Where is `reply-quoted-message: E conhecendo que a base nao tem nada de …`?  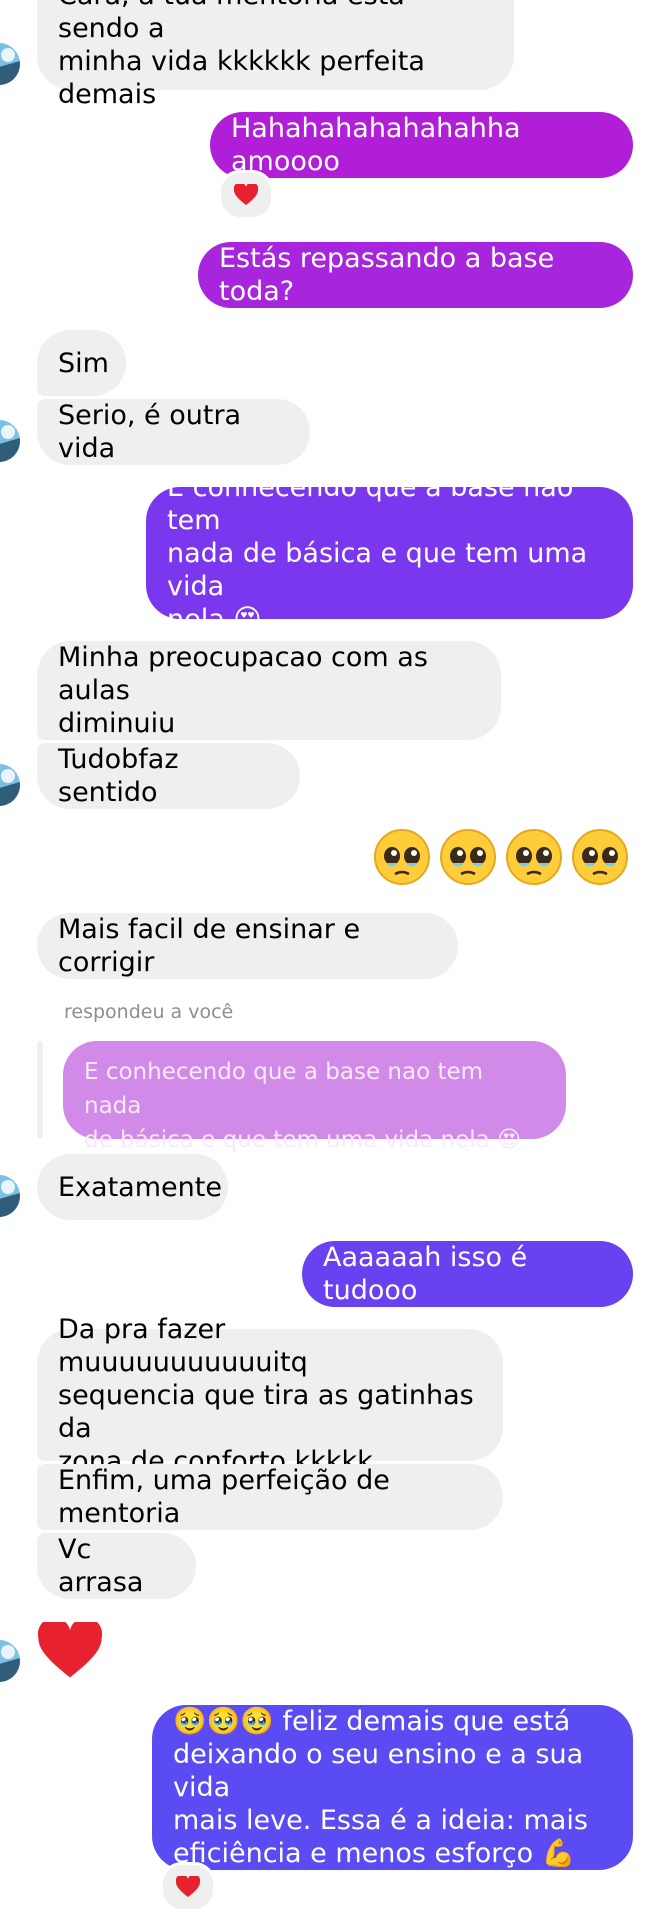
reply-quoted-message: E conhecendo que a base nao tem nada de … is located at coordinates (314, 1097).